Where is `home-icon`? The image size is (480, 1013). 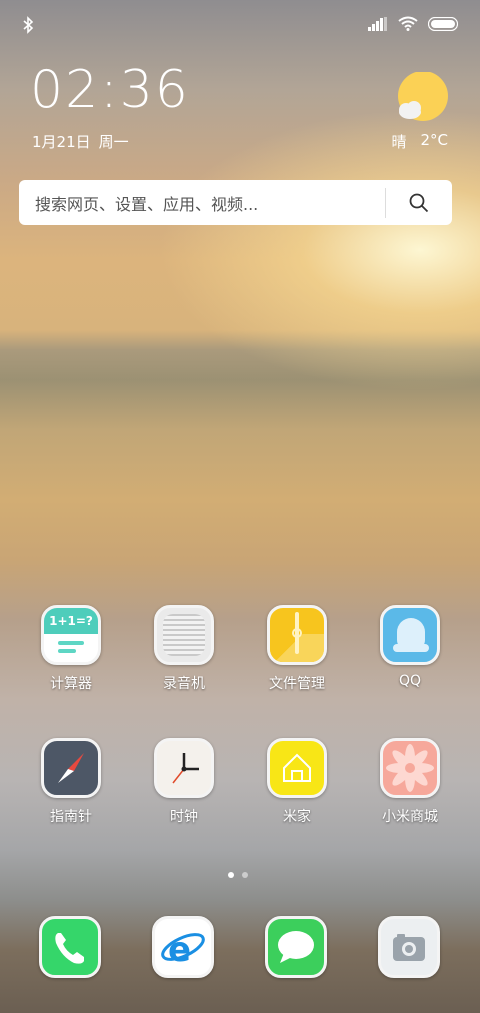 home-icon is located at coordinates (297, 768).